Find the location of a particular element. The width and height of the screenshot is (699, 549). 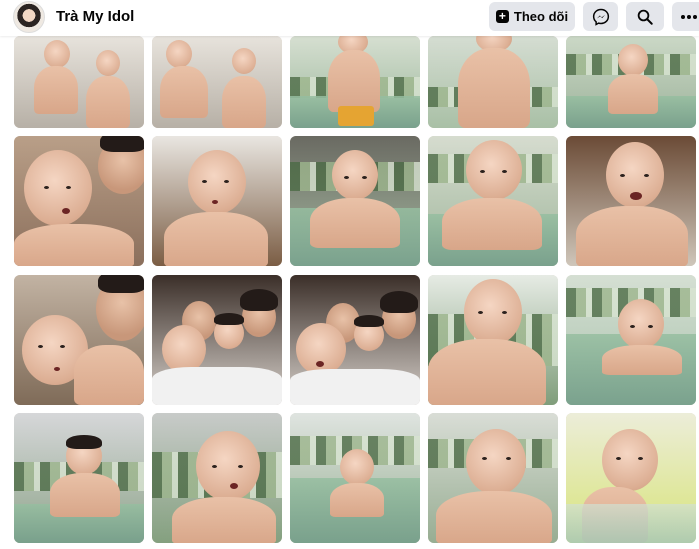

more-options-button is located at coordinates (685, 16).